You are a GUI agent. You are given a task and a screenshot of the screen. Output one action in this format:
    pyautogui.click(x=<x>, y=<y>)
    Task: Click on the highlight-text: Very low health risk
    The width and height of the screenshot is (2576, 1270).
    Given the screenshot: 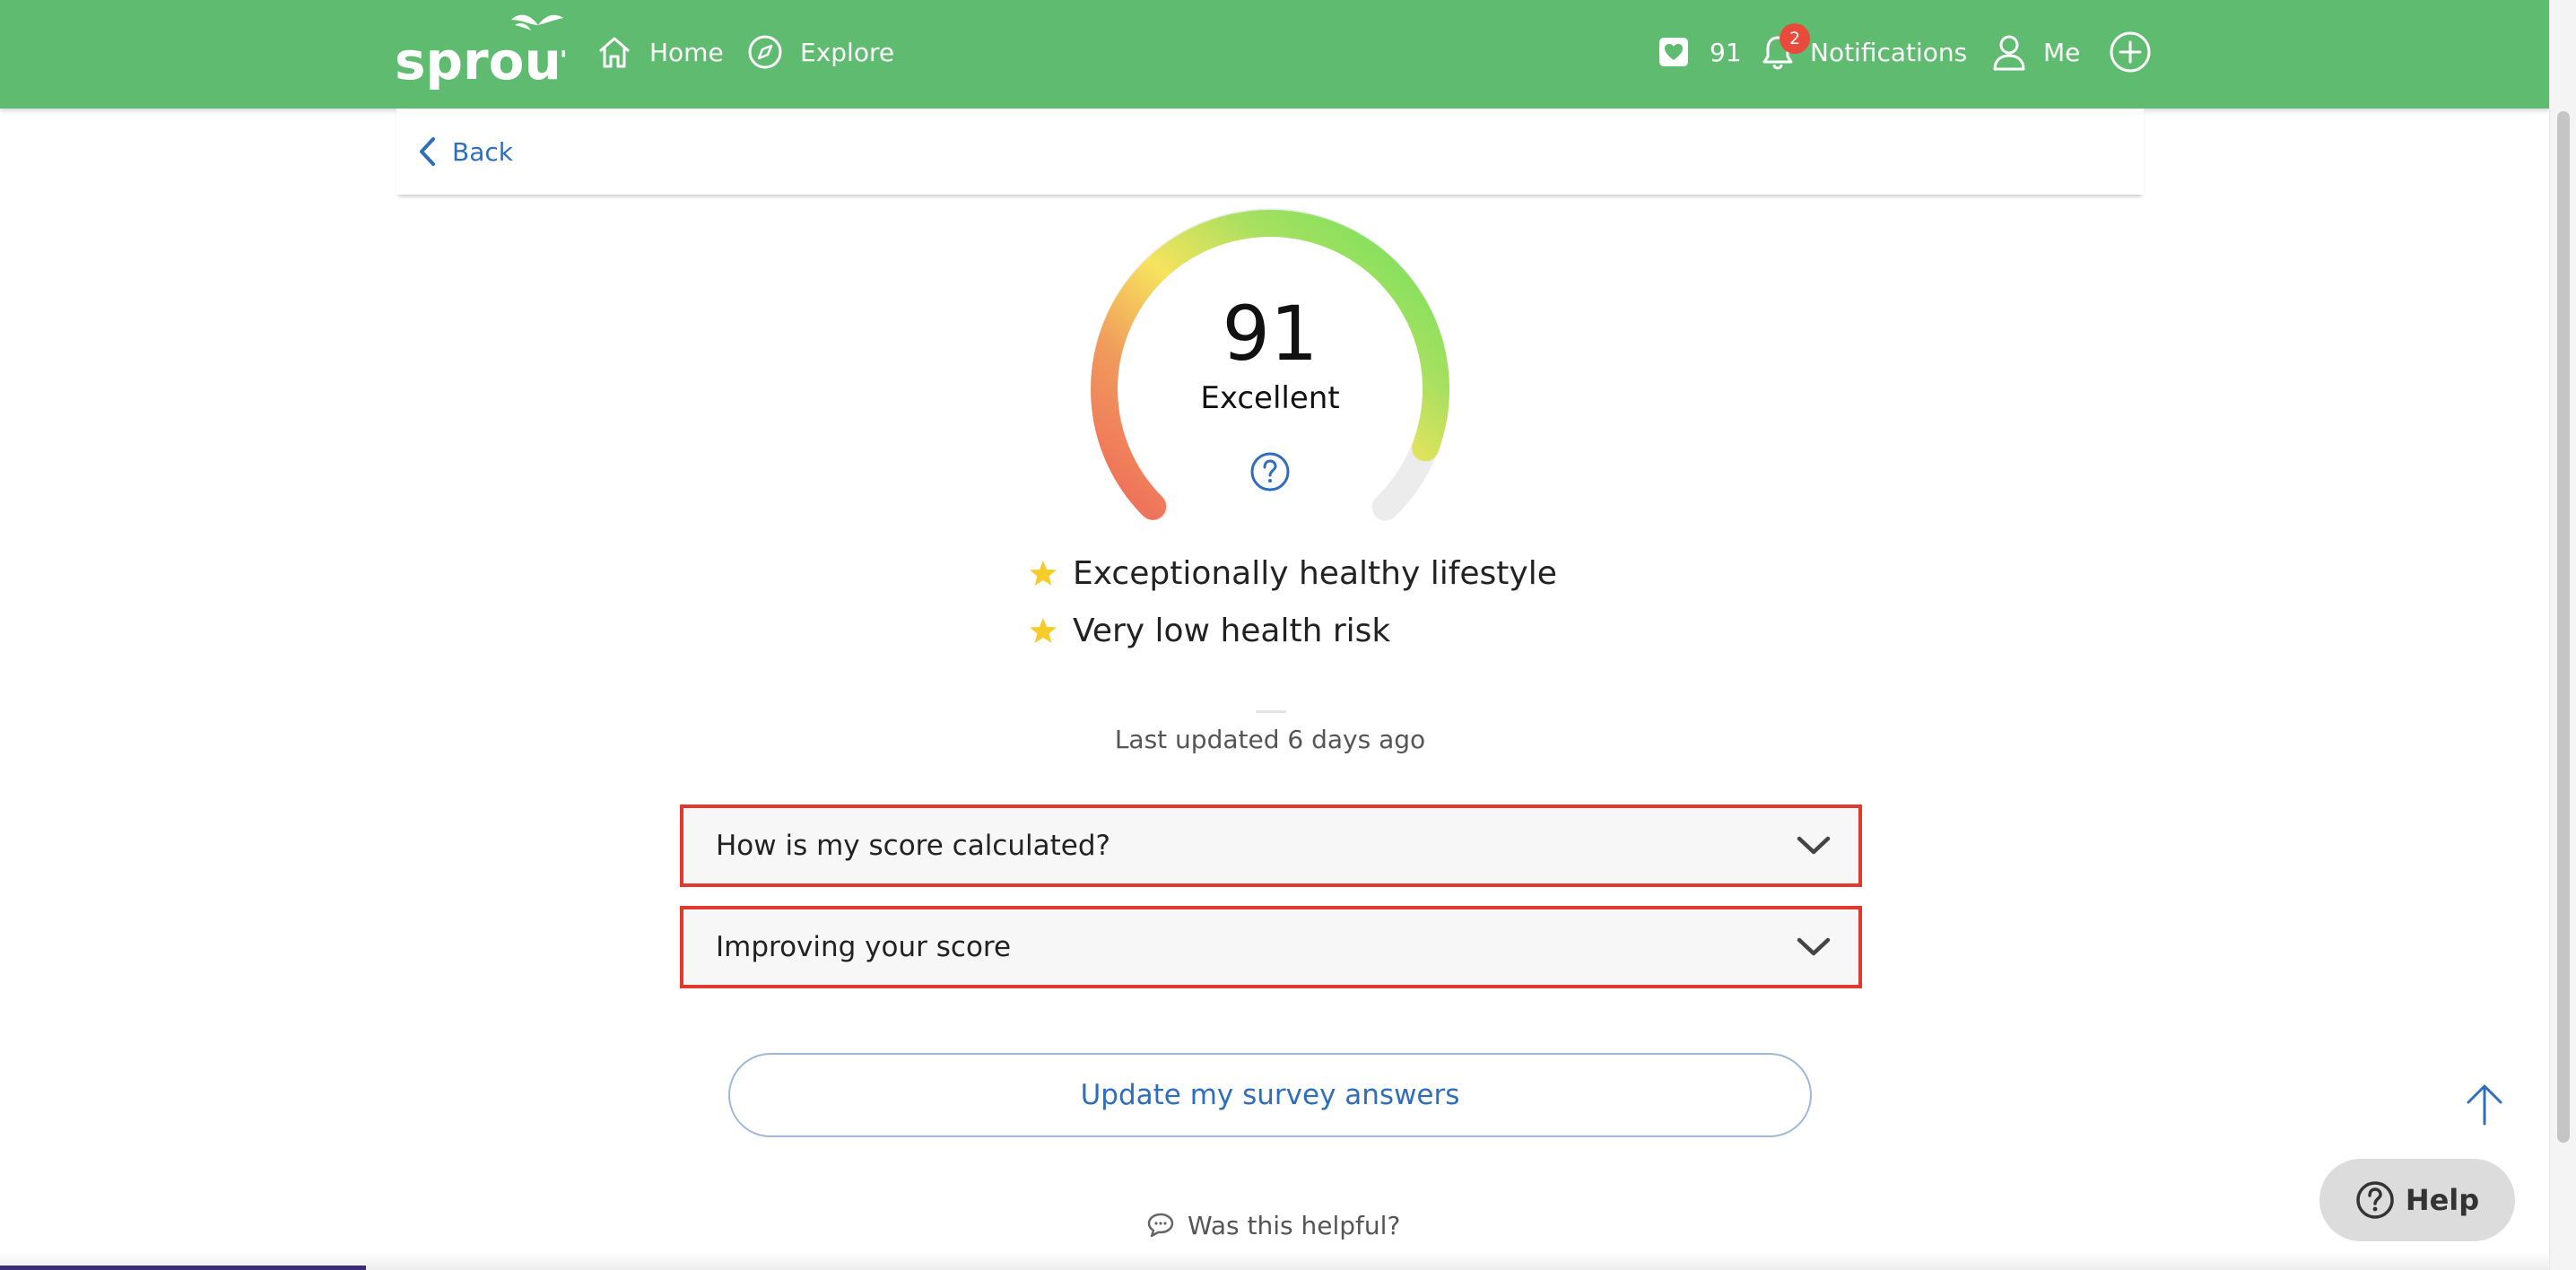 What is the action you would take?
    pyautogui.click(x=1232, y=630)
    